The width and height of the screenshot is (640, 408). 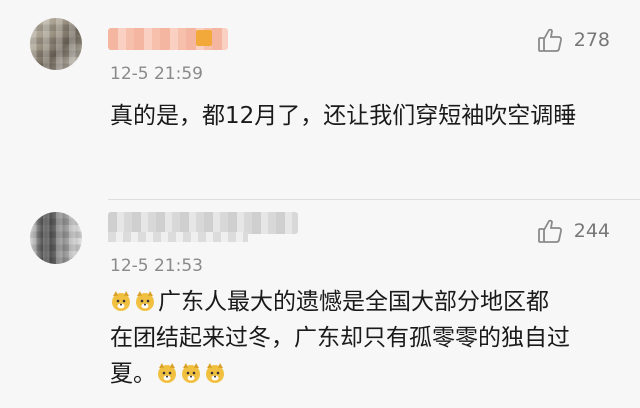 What do you see at coordinates (591, 231) in the screenshot?
I see `like-count: 244` at bounding box center [591, 231].